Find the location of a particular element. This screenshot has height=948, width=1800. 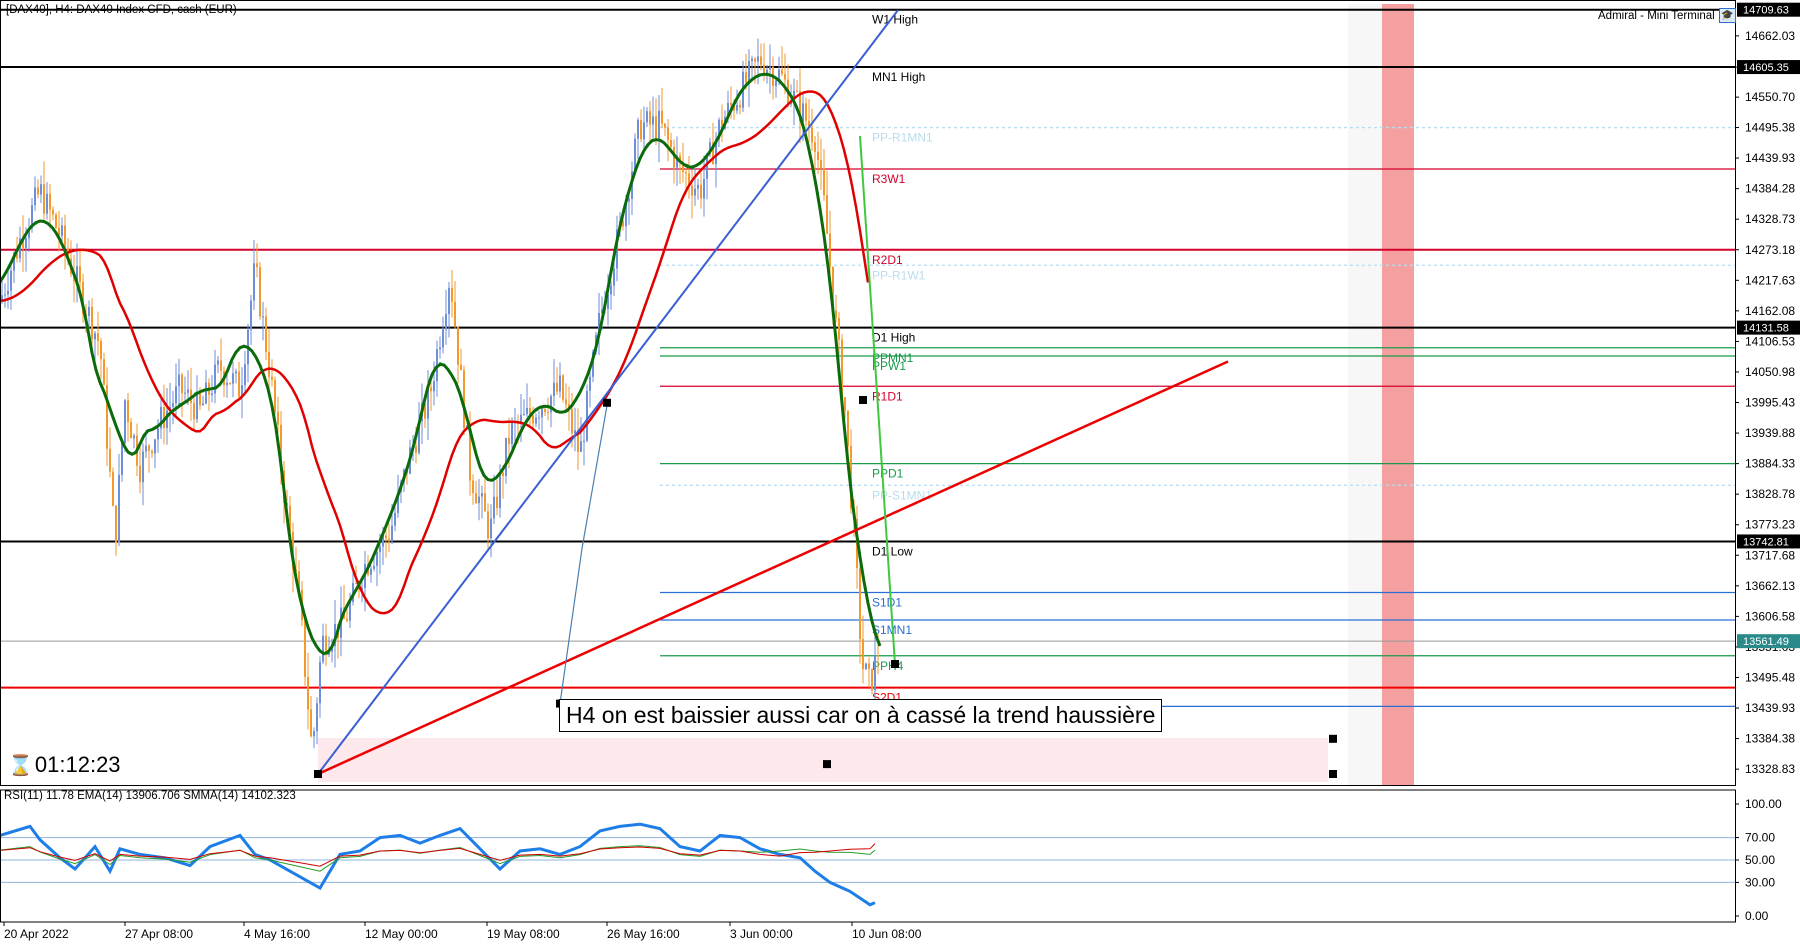

rsi-smma-line is located at coordinates (438, 855).